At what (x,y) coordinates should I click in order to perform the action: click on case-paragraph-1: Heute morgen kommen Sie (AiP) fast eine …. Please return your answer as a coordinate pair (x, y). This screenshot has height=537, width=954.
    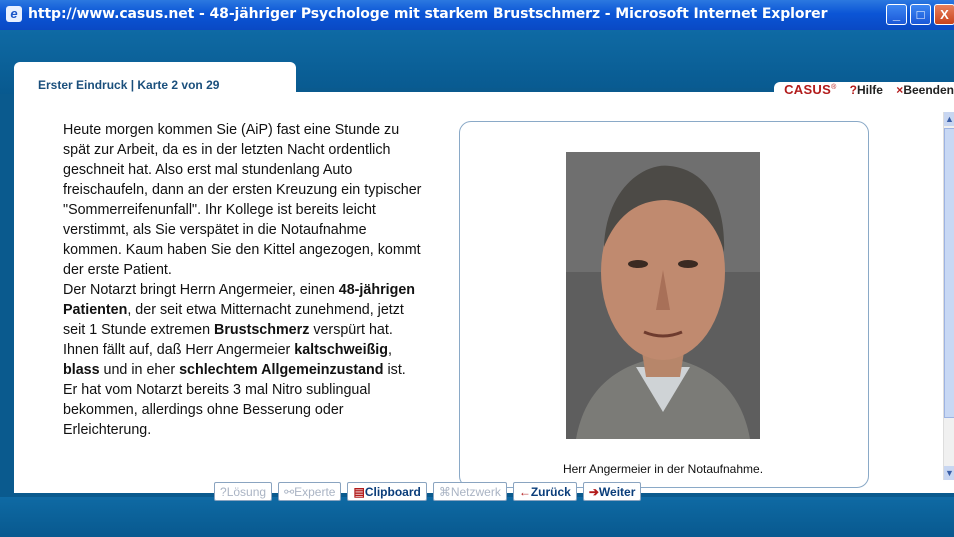
    Looking at the image, I should click on (242, 200).